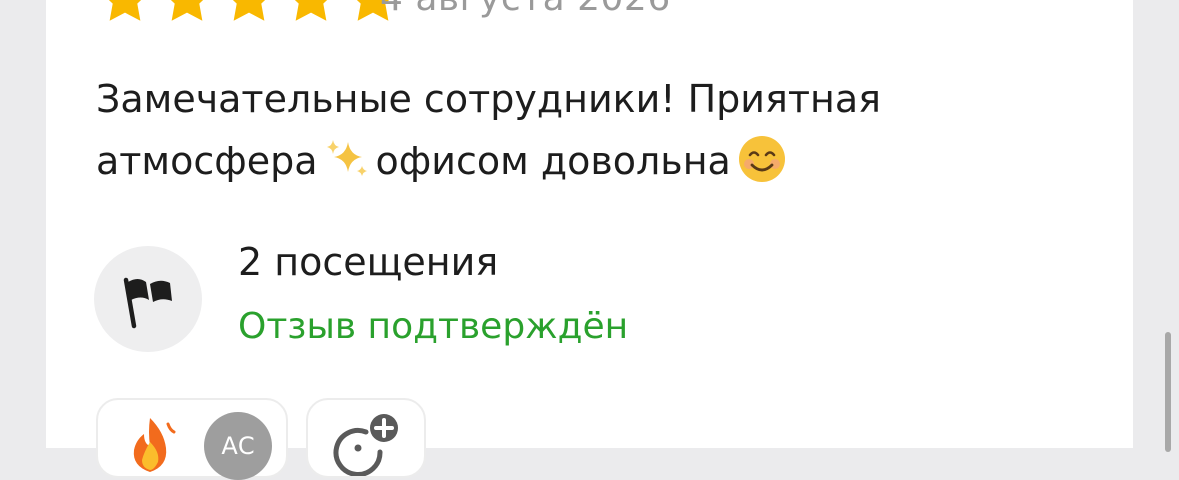 Image resolution: width=1179 pixels, height=480 pixels. I want to click on review-text-fragment: офисом довольна, so click(553, 161).